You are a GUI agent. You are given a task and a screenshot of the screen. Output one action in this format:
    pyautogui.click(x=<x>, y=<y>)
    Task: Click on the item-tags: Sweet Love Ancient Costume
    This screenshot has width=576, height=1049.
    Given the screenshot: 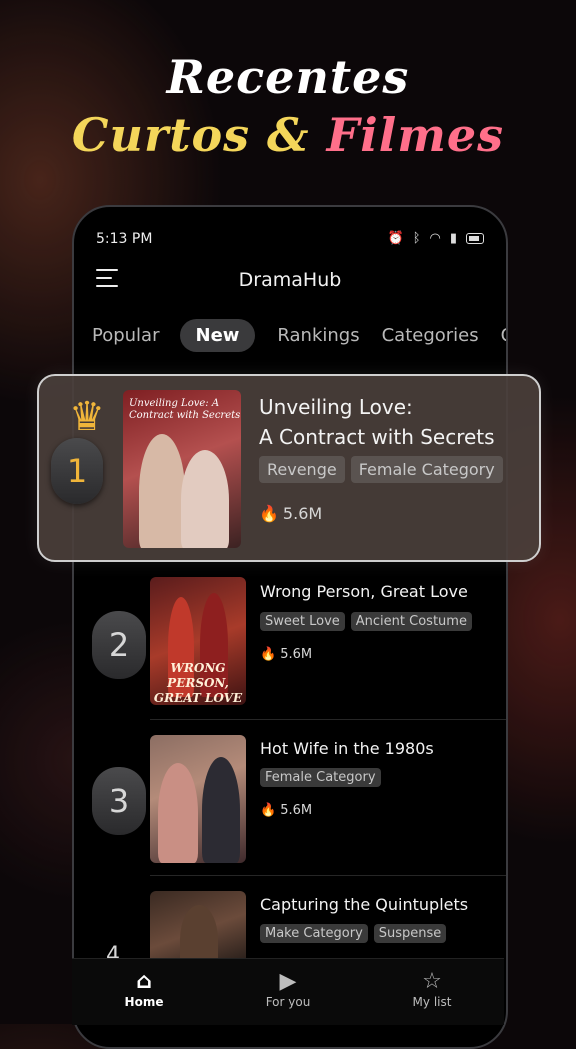 What is the action you would take?
    pyautogui.click(x=369, y=620)
    